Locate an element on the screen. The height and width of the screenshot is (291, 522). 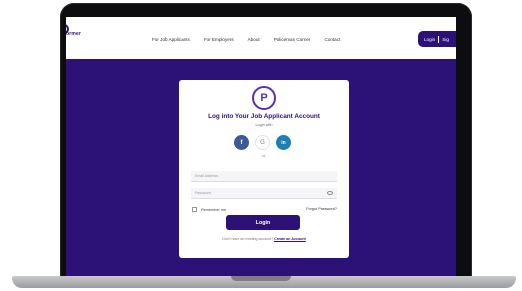
header-signup-button: Sig is located at coordinates (445, 39).